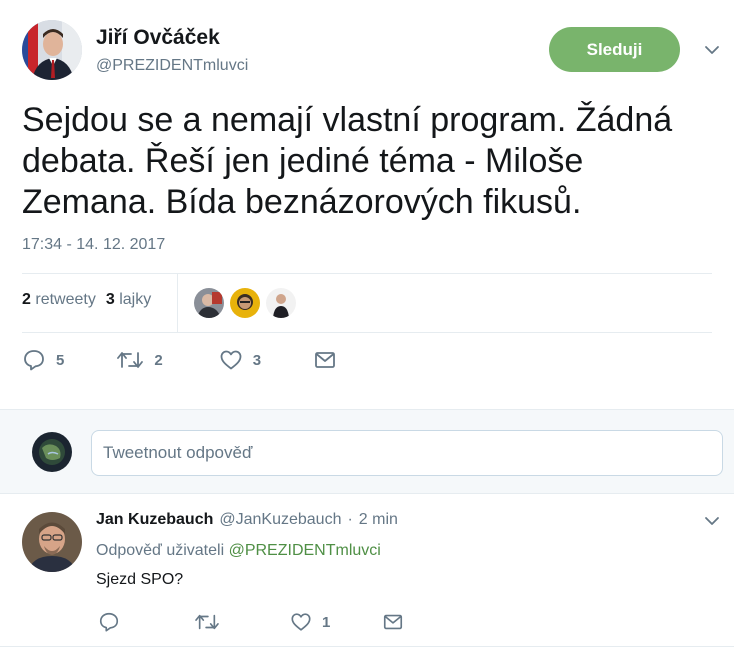 The width and height of the screenshot is (734, 649). I want to click on reply-author-avatar, so click(52, 542).